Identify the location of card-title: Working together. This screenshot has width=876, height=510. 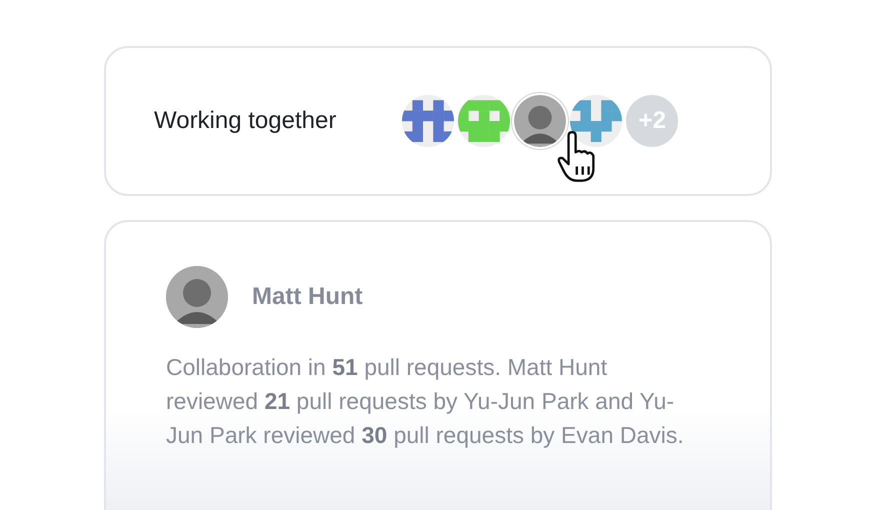
(245, 121).